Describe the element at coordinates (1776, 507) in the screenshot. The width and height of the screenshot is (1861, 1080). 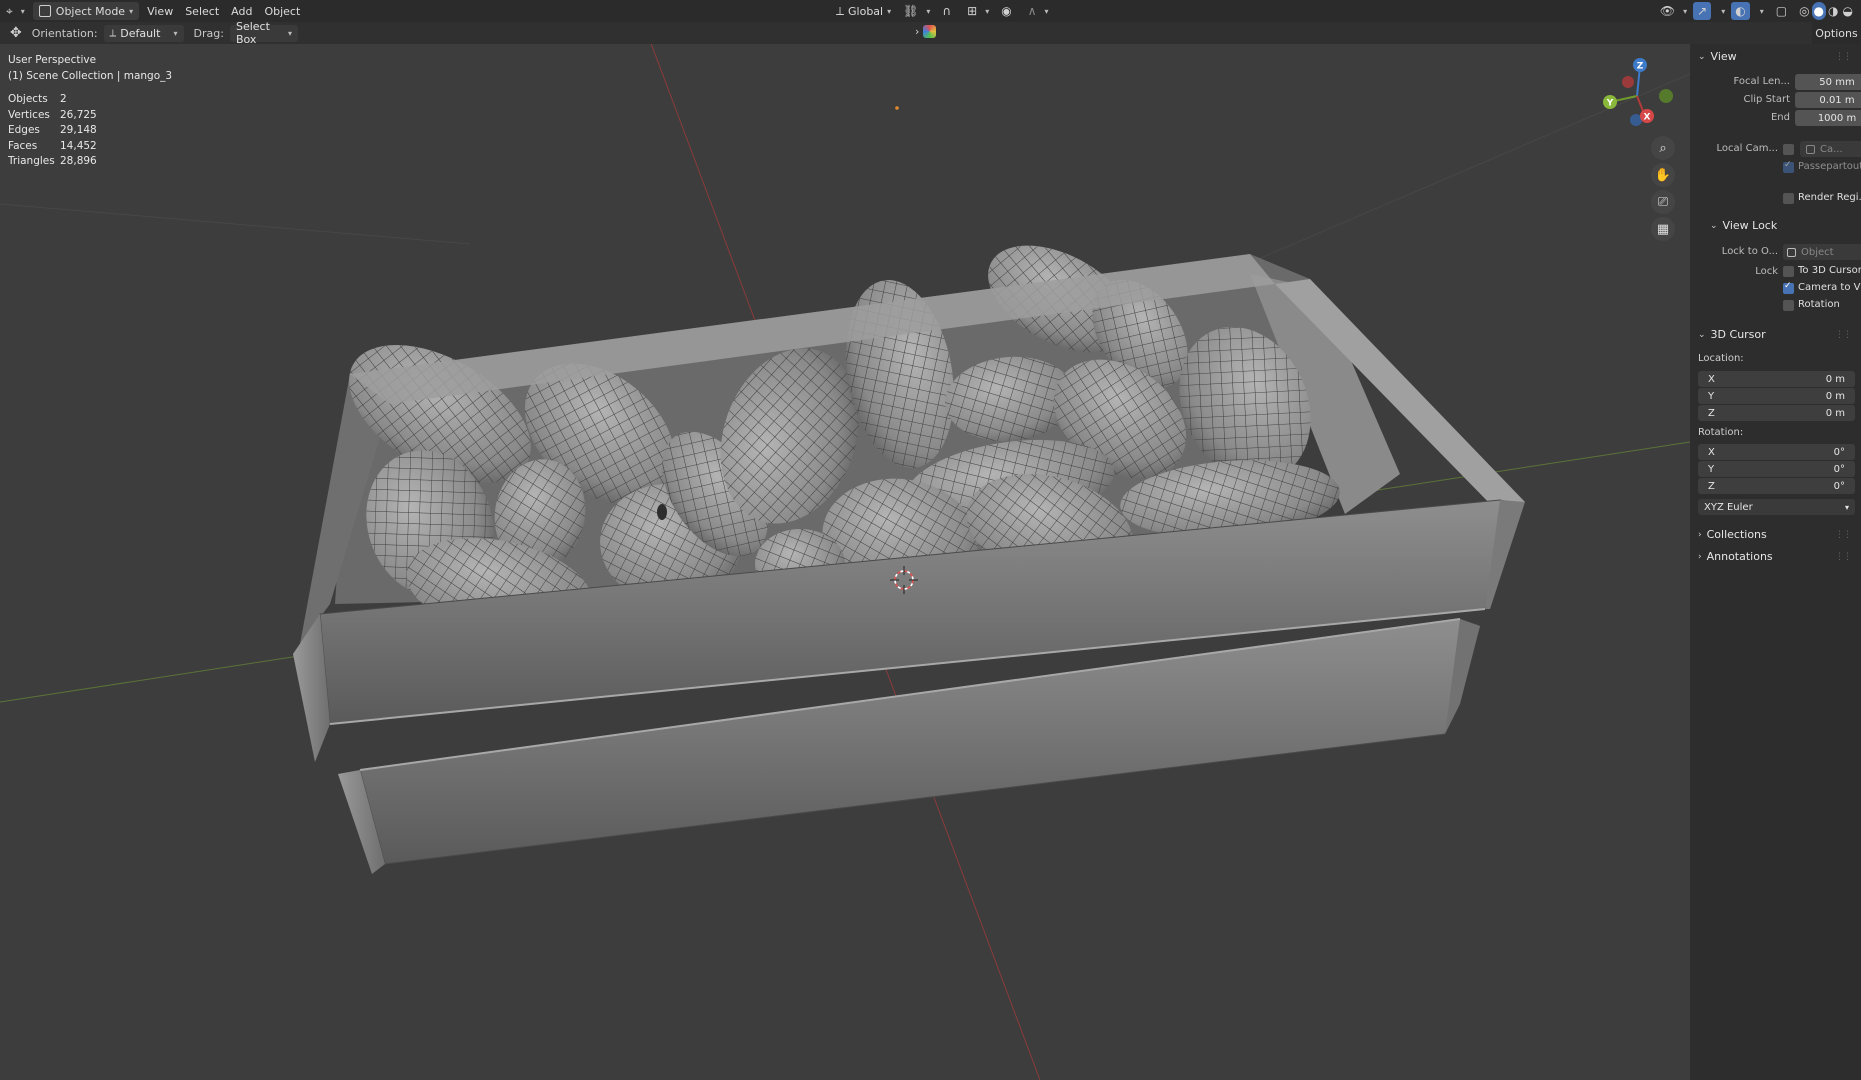
I see `rotation-mode-select: XYZ Euler ▾` at that location.